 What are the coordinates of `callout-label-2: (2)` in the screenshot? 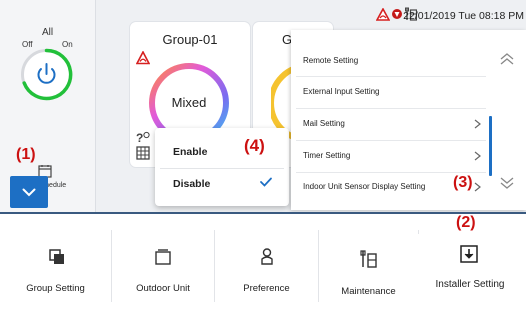 It's located at (466, 222).